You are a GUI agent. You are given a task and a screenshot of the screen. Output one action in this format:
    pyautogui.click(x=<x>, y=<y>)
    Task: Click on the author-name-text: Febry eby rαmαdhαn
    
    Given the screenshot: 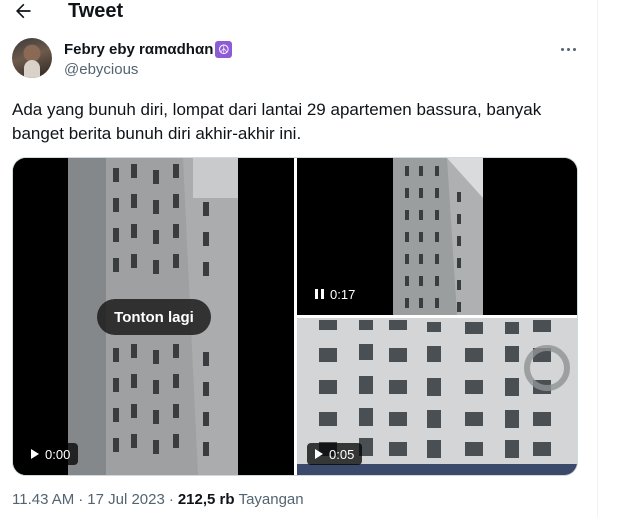 What is the action you would take?
    pyautogui.click(x=139, y=49)
    